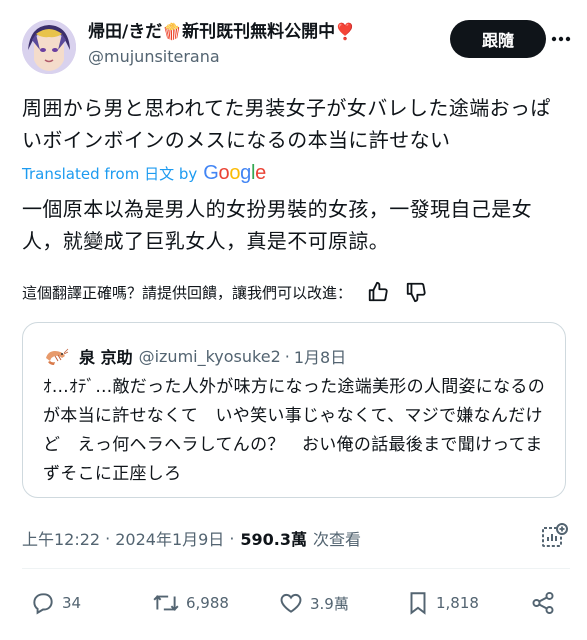 This screenshot has height=640, width=587. Describe the element at coordinates (259, 32) in the screenshot. I see `author-name-suffix: 新刊既刊無料公開中` at that location.